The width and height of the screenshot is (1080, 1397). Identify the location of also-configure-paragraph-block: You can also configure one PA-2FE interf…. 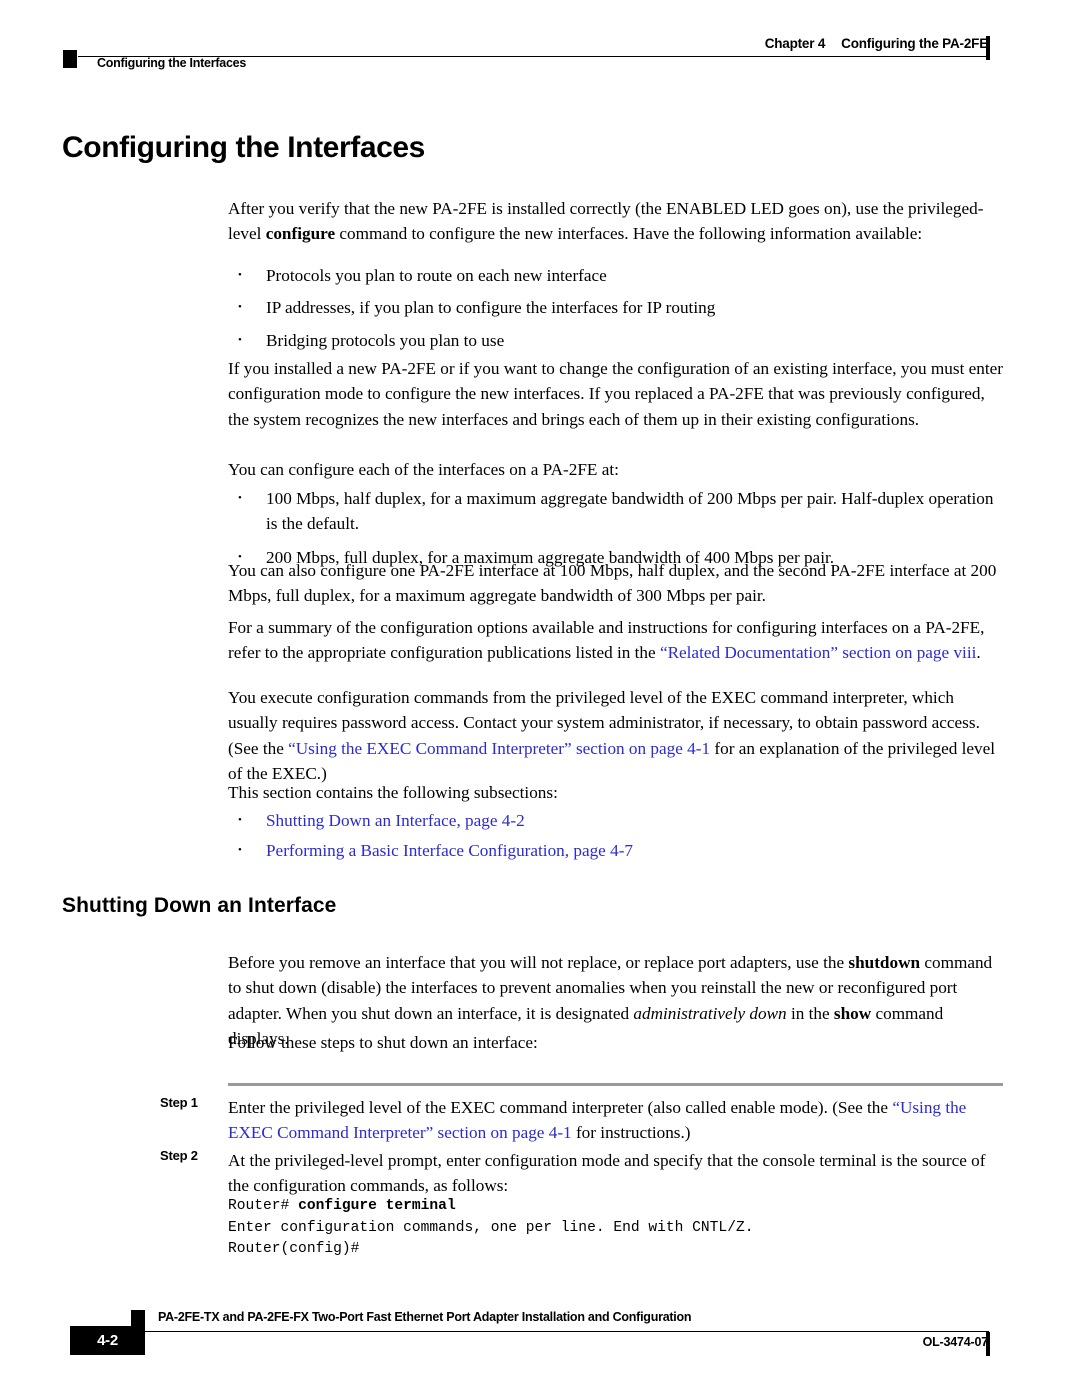
(615, 583).